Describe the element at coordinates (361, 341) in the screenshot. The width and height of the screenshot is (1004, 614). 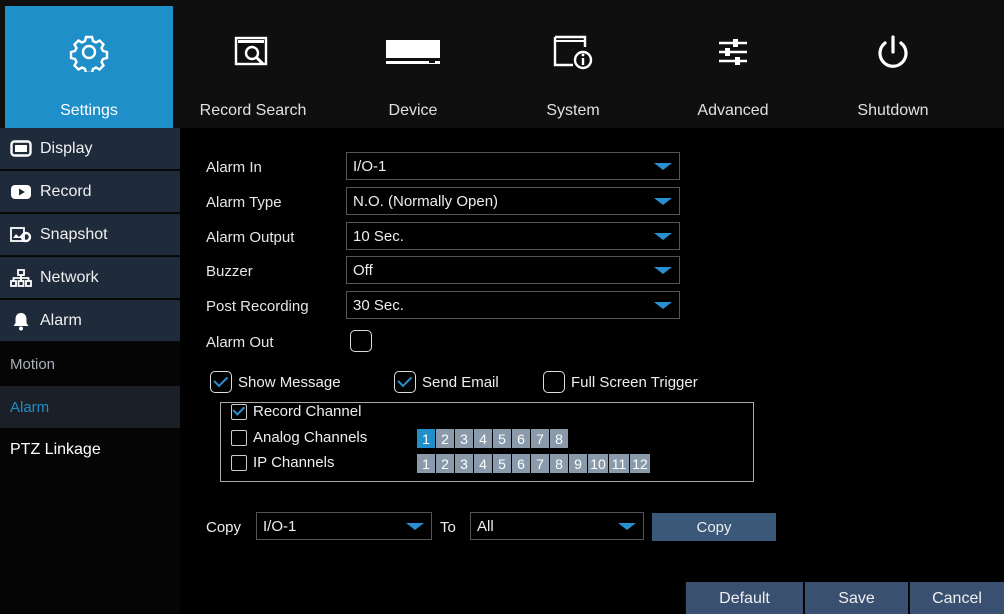
I see `alarm-out-checkbox` at that location.